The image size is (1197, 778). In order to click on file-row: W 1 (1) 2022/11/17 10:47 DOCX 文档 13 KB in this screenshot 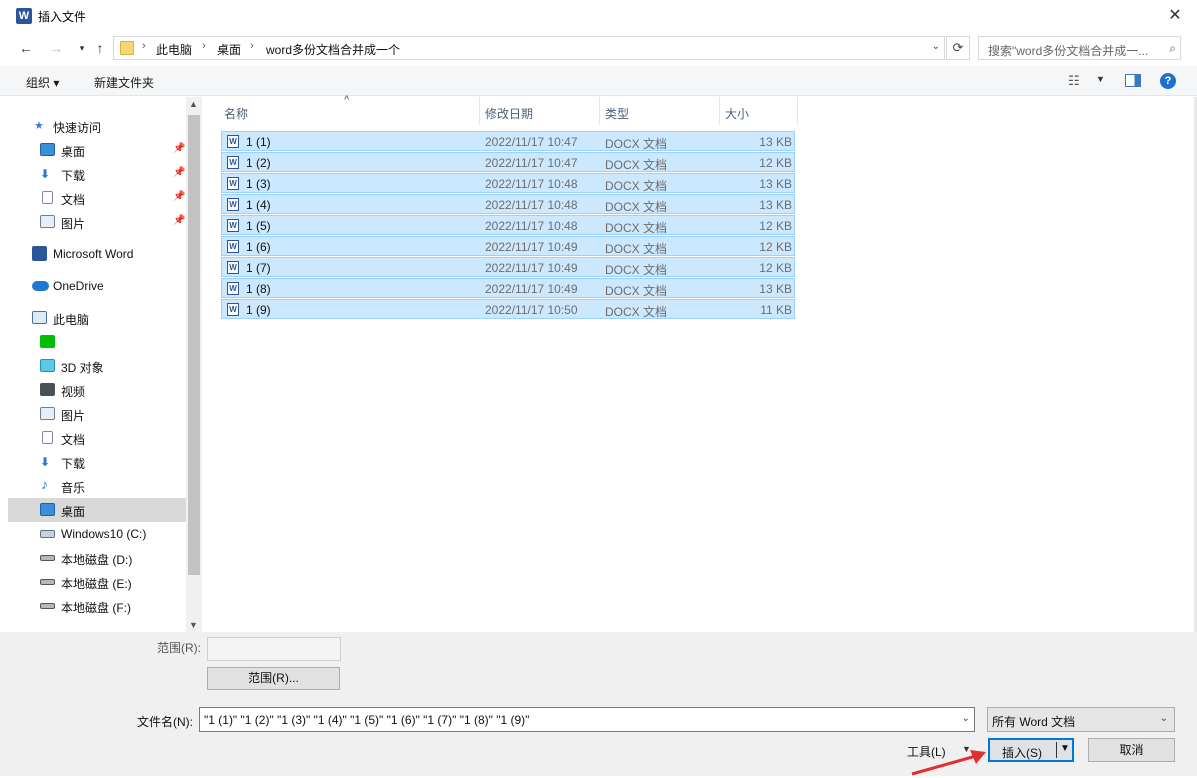, I will do `click(508, 141)`.